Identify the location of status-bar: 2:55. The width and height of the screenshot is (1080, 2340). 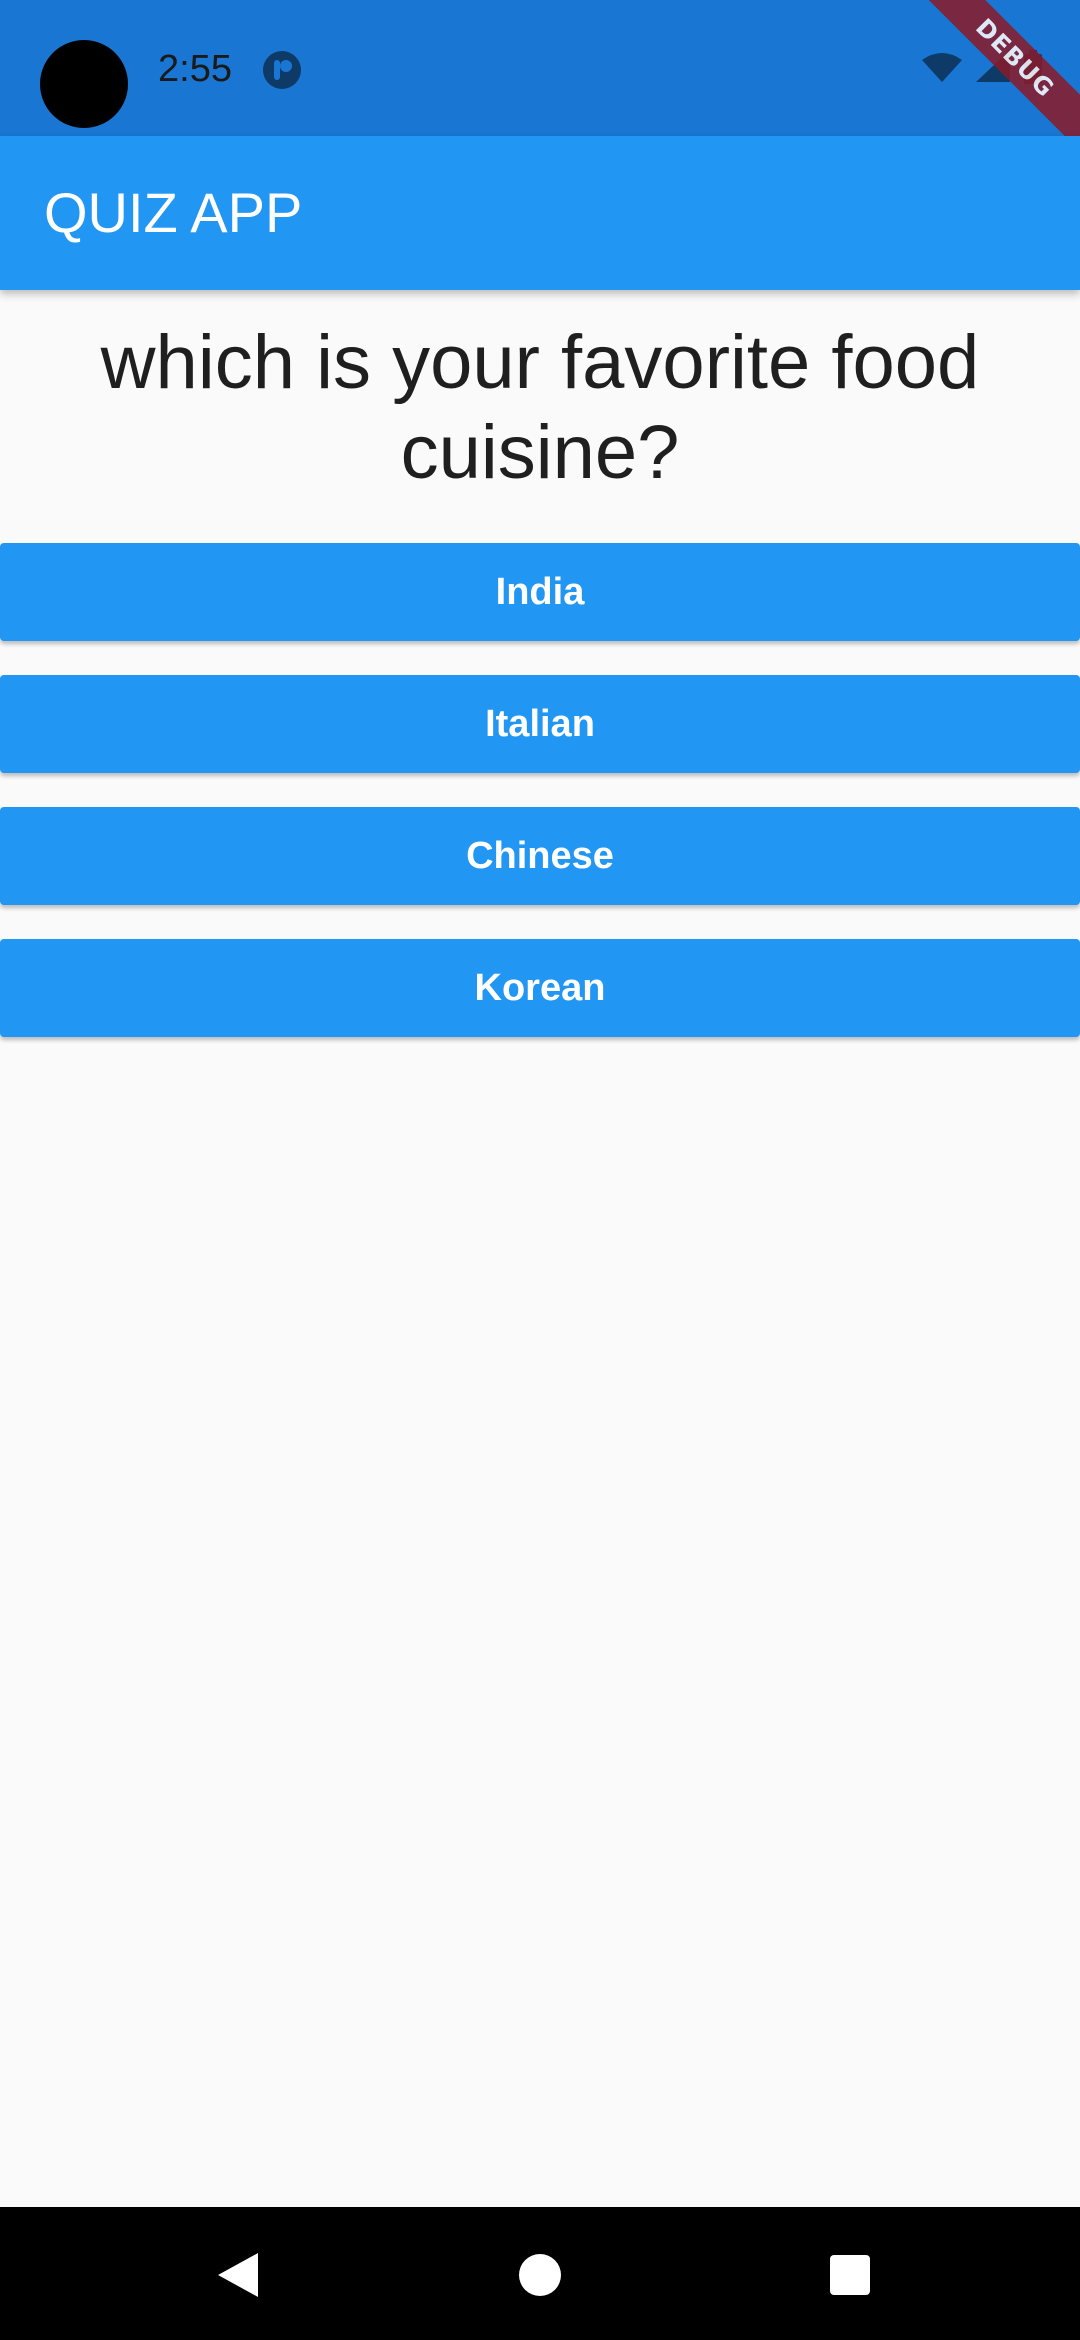
(540, 68).